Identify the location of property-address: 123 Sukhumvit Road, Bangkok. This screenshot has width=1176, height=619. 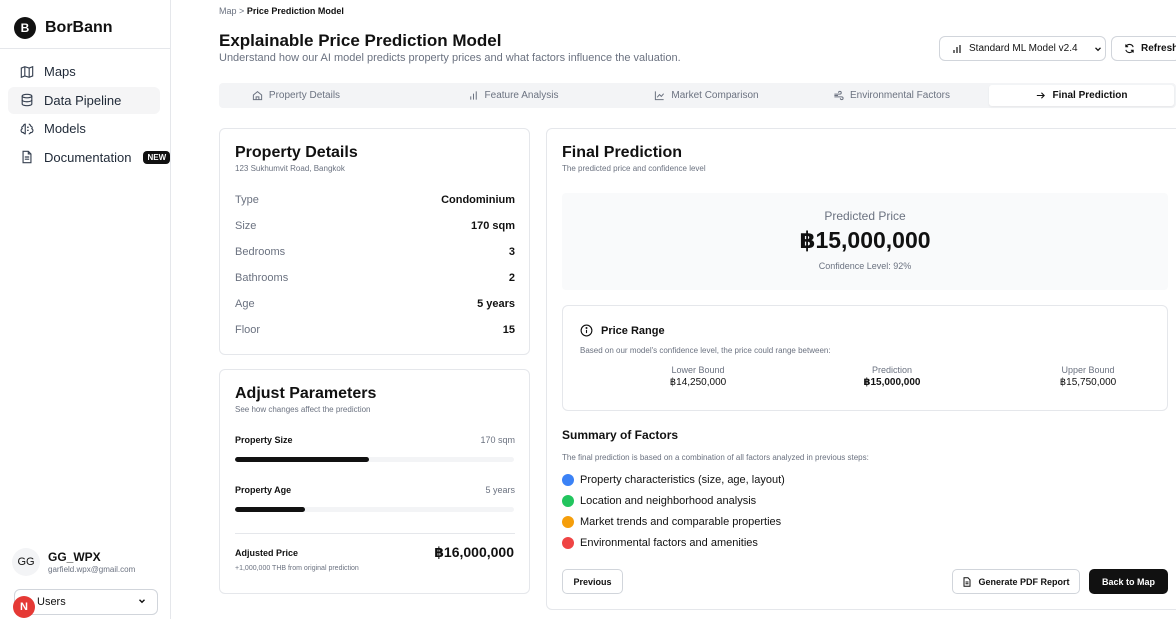
(290, 168).